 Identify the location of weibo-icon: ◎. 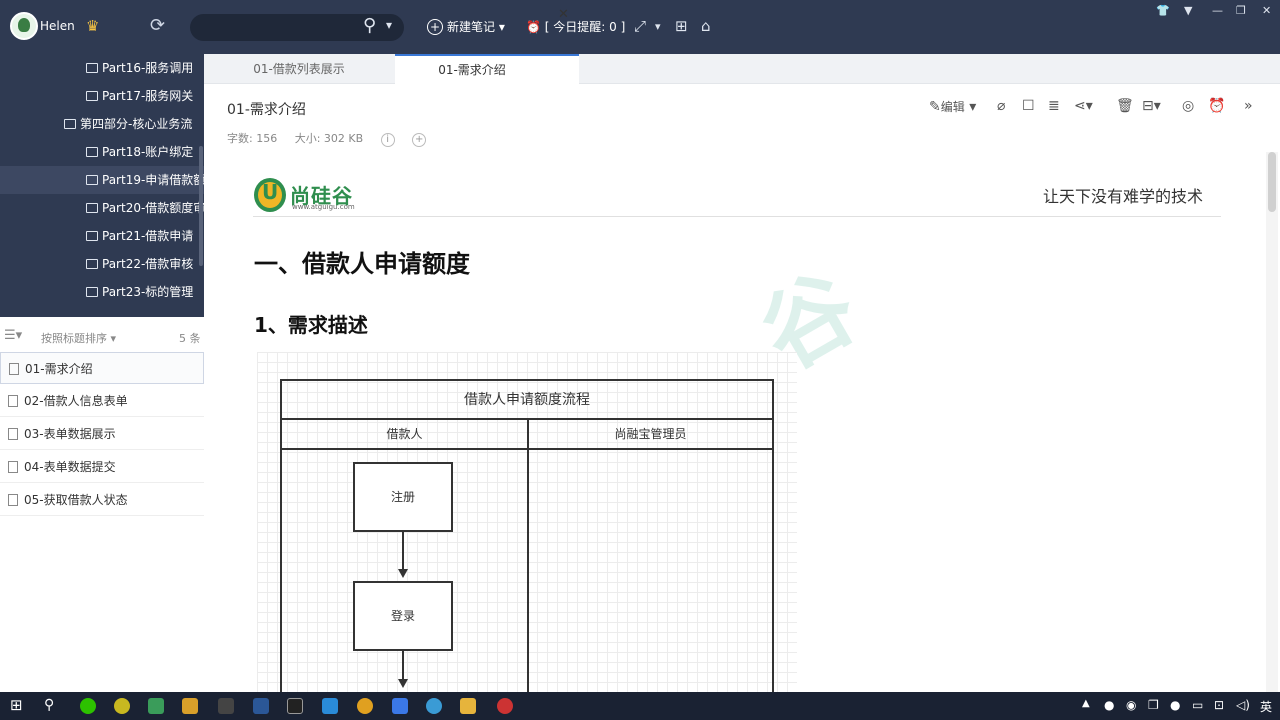
(1188, 106).